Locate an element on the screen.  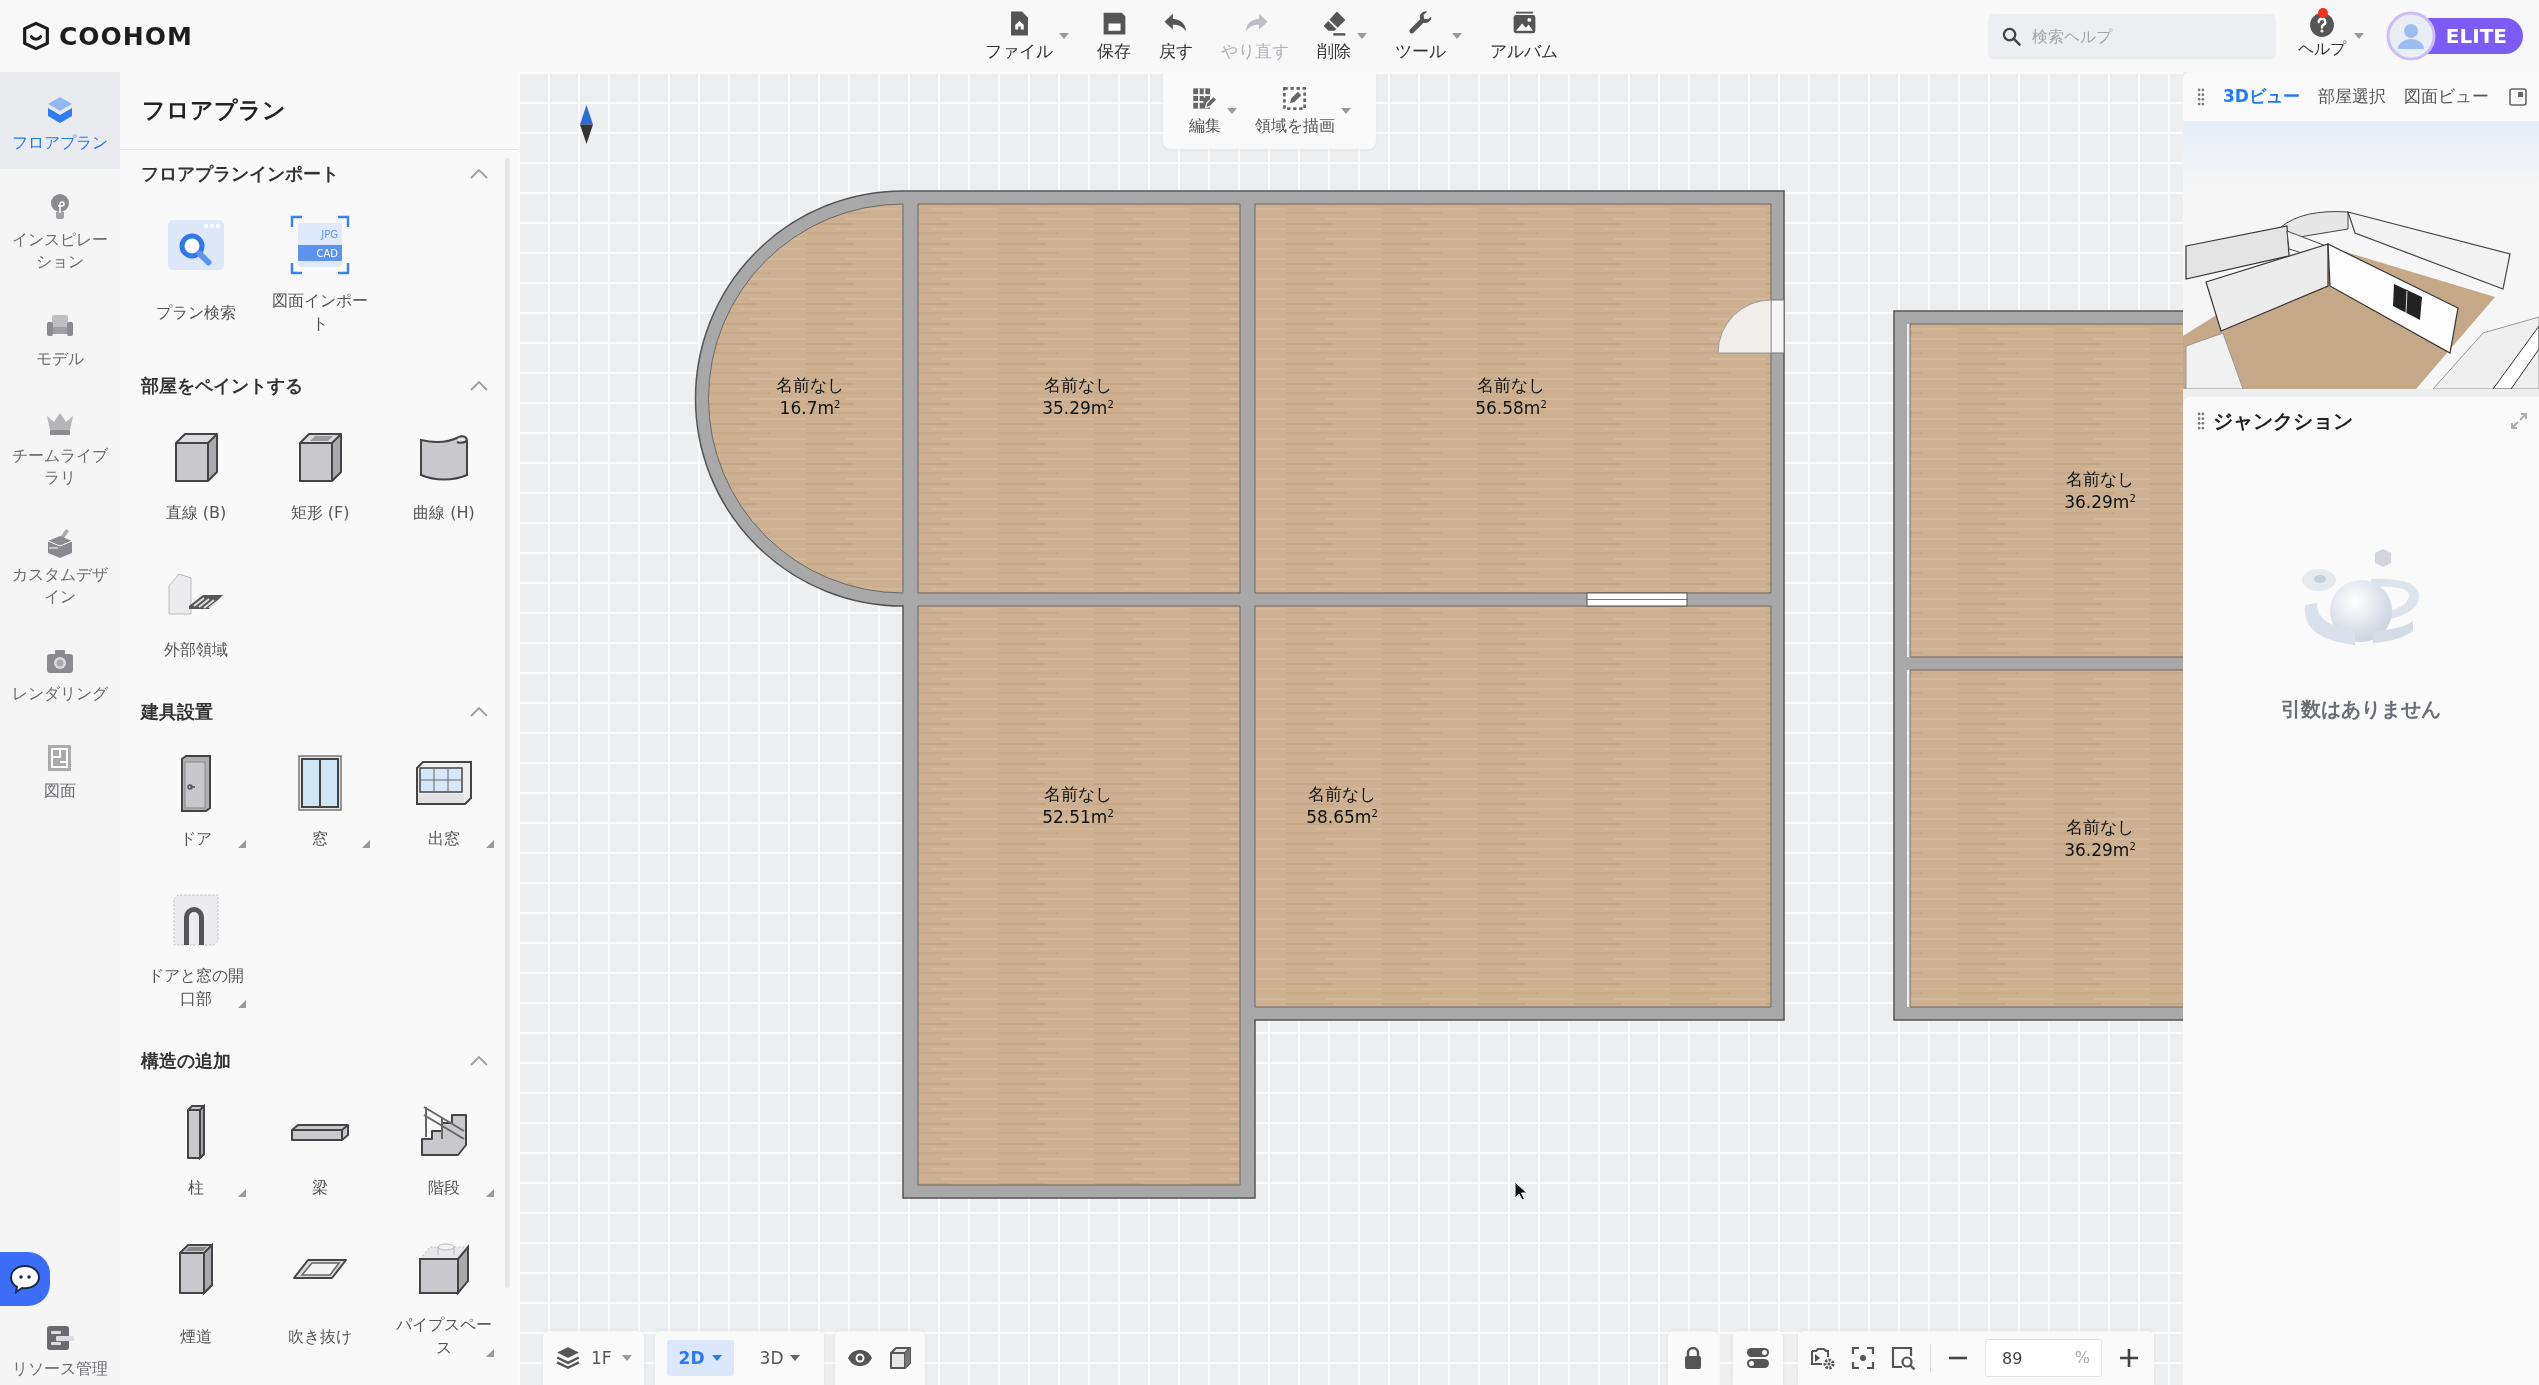
tool-item: 出窓 is located at coordinates (444, 800).